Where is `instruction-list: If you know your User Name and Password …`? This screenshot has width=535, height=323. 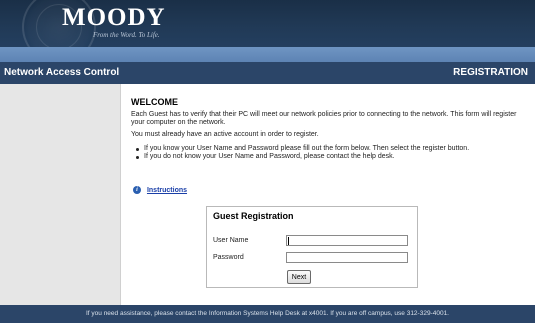 instruction-list: If you know your User Name and Password … is located at coordinates (333, 153).